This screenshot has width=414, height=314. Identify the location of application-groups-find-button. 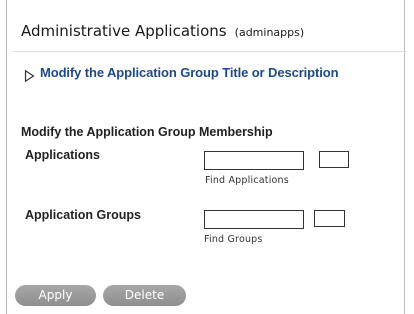
(329, 218).